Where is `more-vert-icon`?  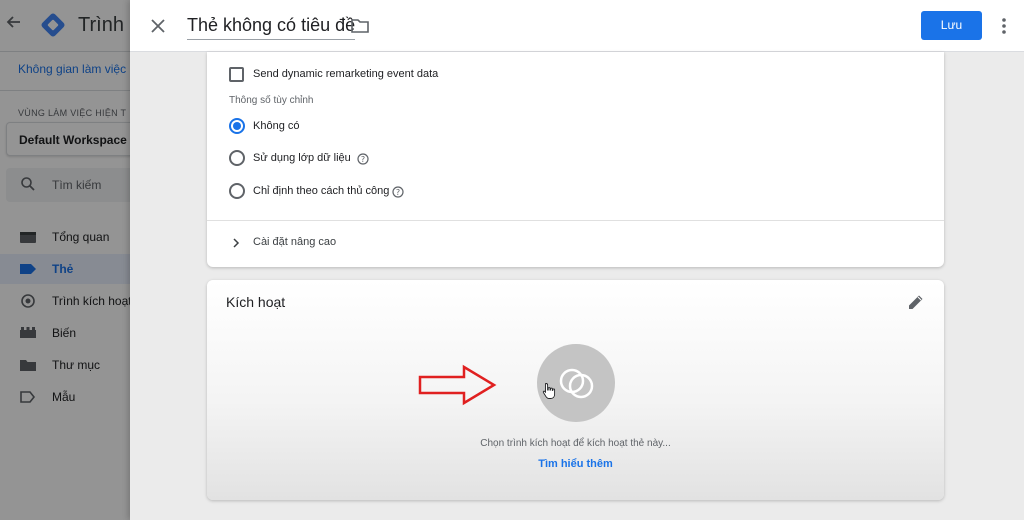 more-vert-icon is located at coordinates (1004, 26).